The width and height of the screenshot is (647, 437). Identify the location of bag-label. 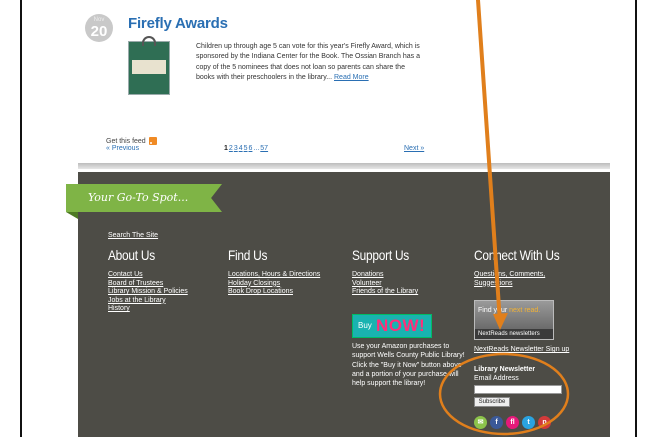
(149, 67).